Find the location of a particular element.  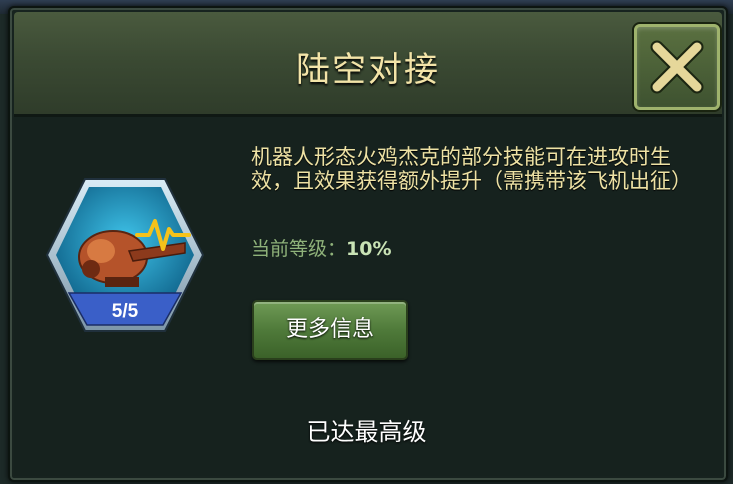

max-level-status: 已达最高级 is located at coordinates (366, 432).